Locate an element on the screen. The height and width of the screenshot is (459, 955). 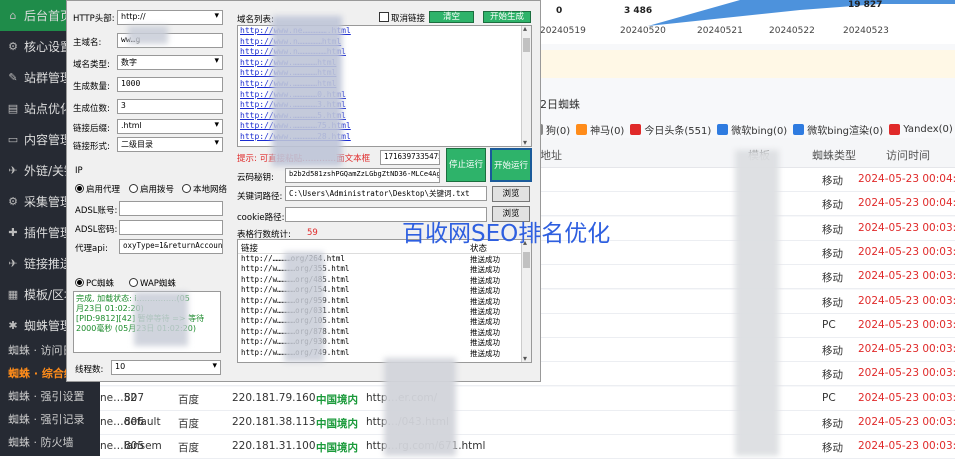
cancel-link-checkbox: 取消链接 is located at coordinates (402, 18).